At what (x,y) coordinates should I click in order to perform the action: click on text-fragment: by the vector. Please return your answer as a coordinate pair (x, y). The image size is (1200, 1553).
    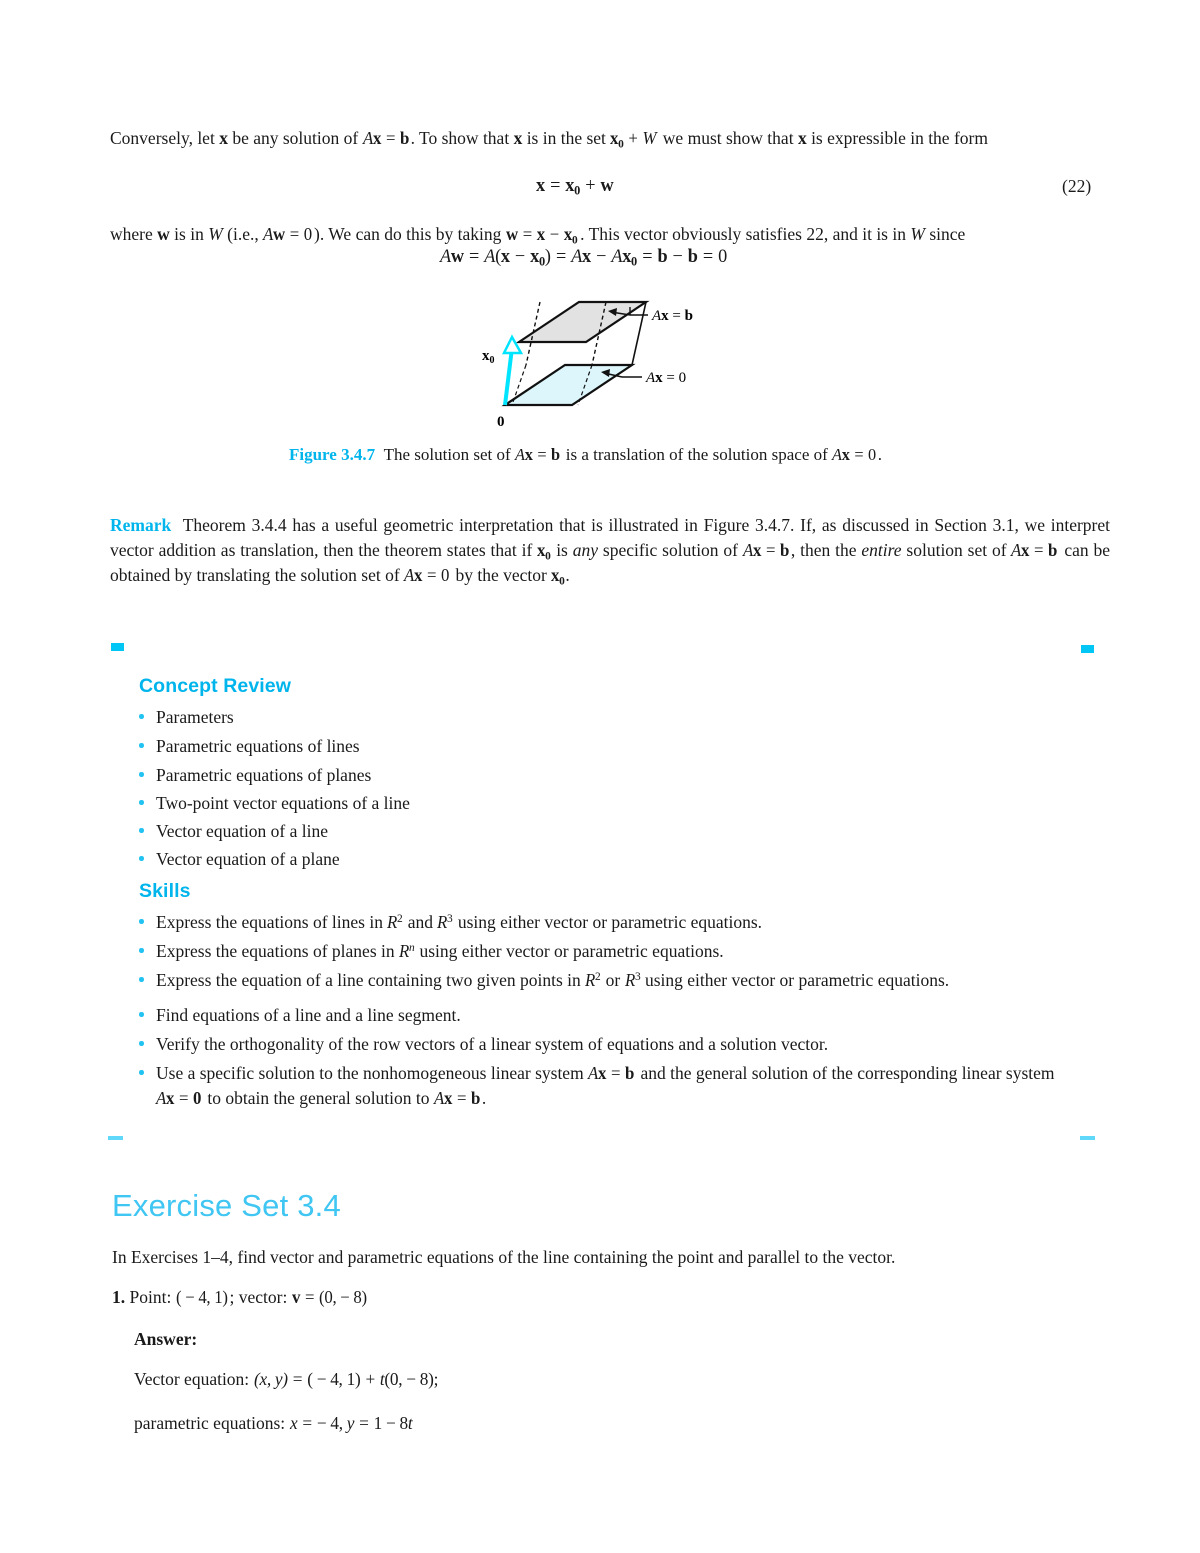
    Looking at the image, I should click on (501, 575).